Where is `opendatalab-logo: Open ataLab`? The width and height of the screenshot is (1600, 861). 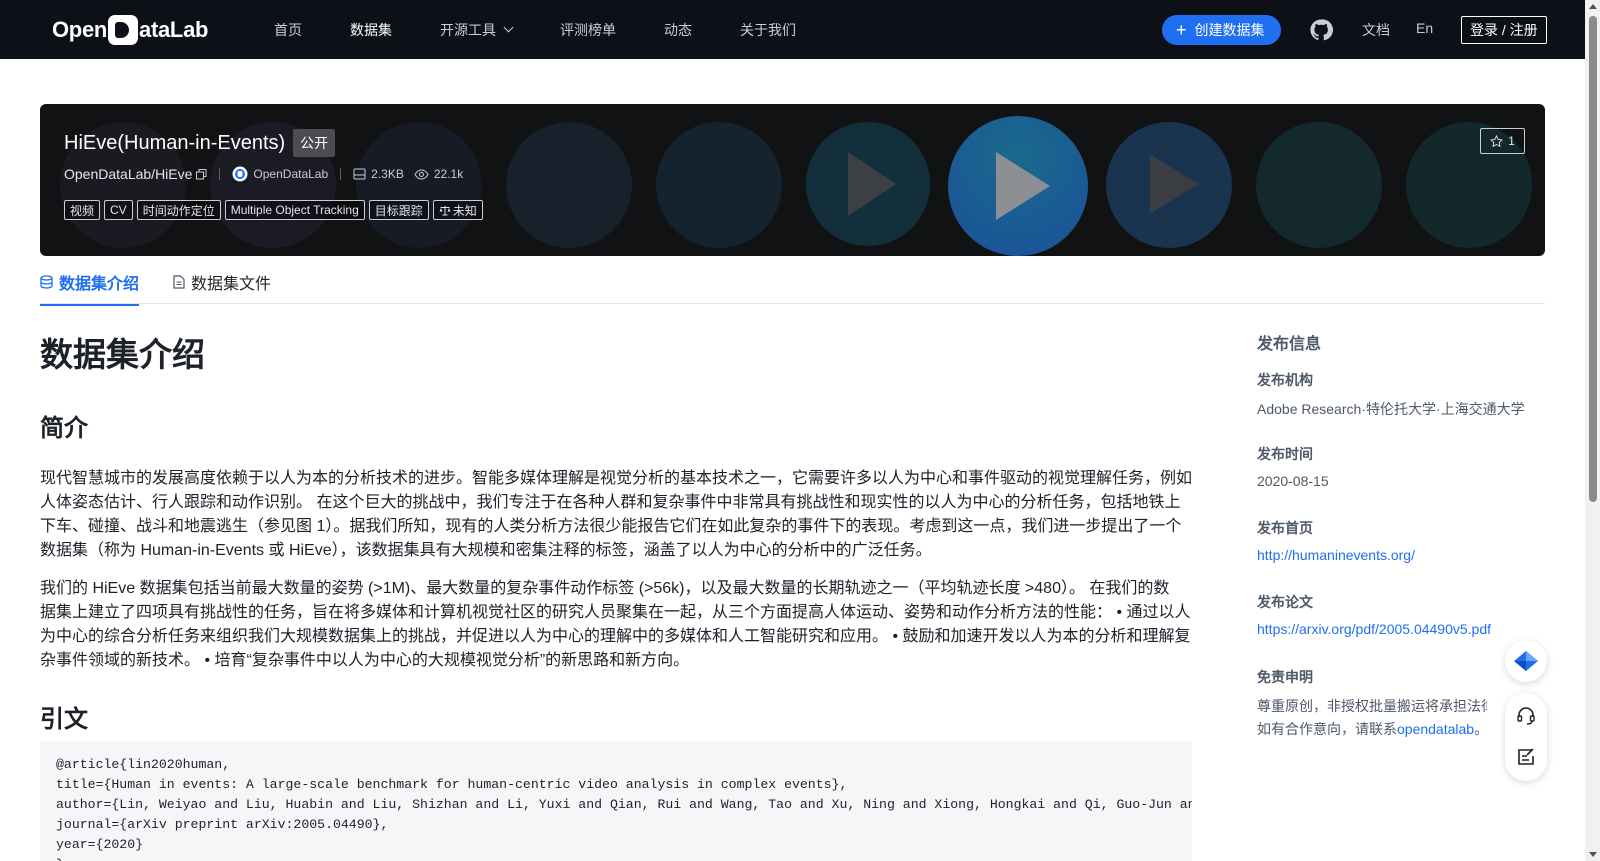
opendatalab-logo: Open ataLab is located at coordinates (130, 30).